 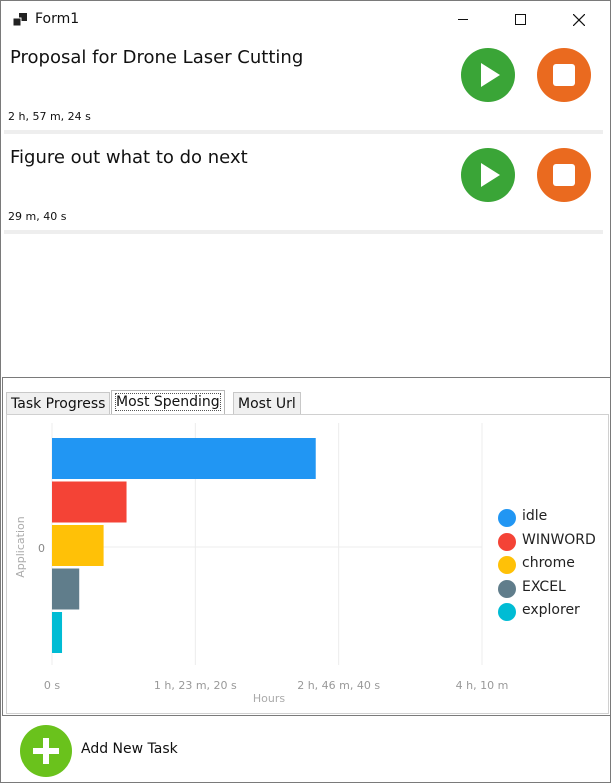 What do you see at coordinates (52, 685) in the screenshot?
I see `x-tick-label: 0 s` at bounding box center [52, 685].